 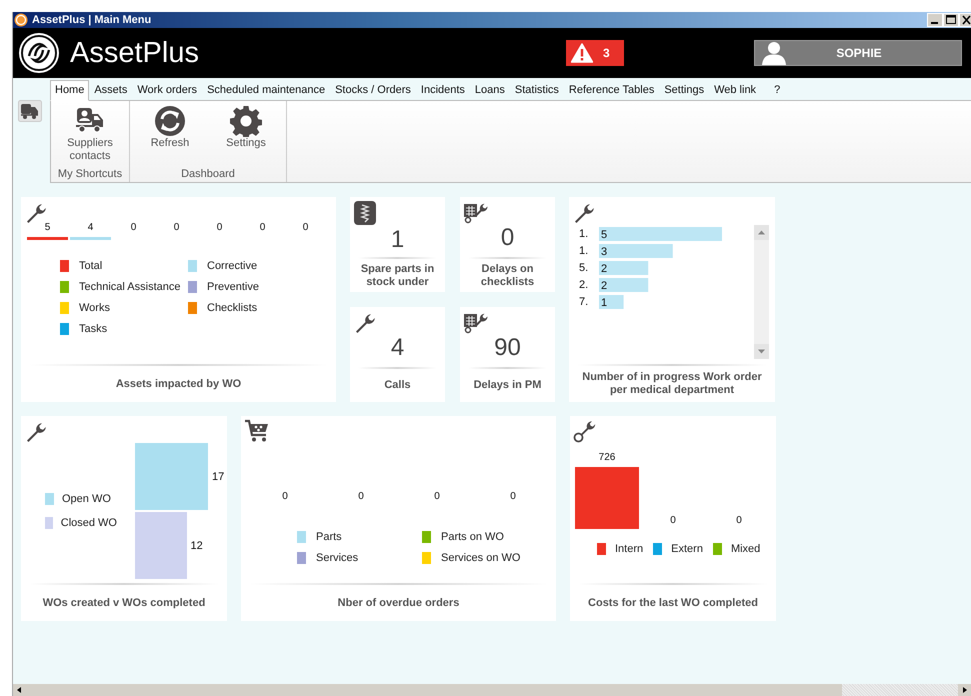 What do you see at coordinates (232, 308) in the screenshot?
I see `legend-label: Checklists` at bounding box center [232, 308].